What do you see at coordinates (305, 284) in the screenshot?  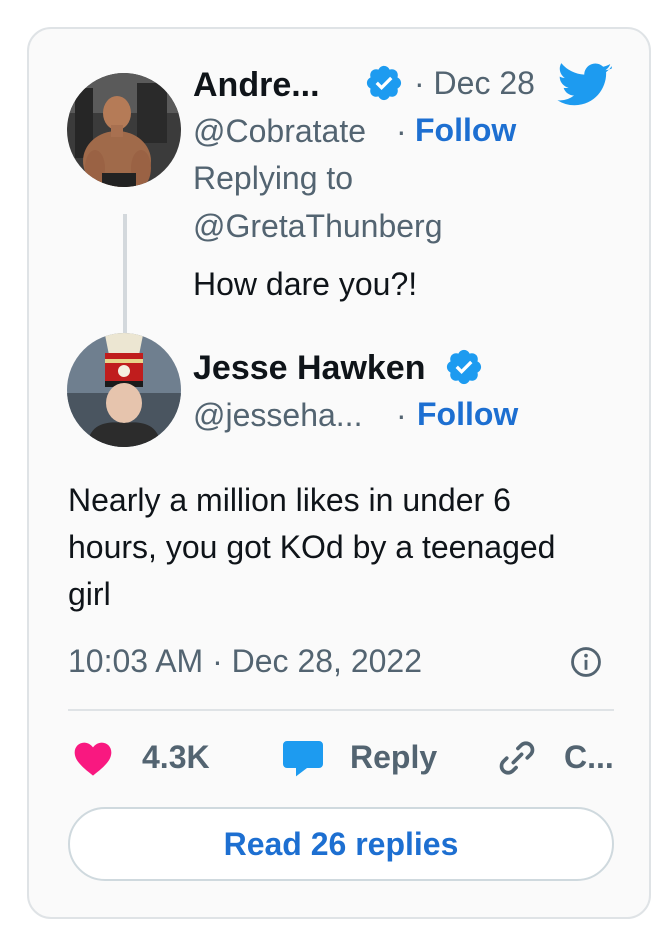 I see `parent-tweet-text: How dare you?!` at bounding box center [305, 284].